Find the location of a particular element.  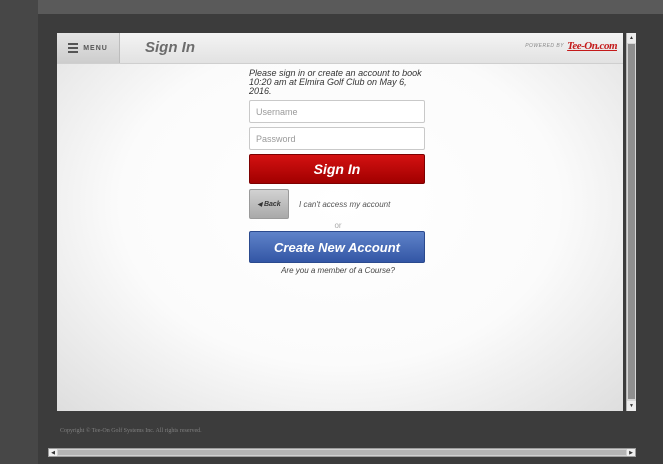

menu-label: MENU is located at coordinates (95, 48).